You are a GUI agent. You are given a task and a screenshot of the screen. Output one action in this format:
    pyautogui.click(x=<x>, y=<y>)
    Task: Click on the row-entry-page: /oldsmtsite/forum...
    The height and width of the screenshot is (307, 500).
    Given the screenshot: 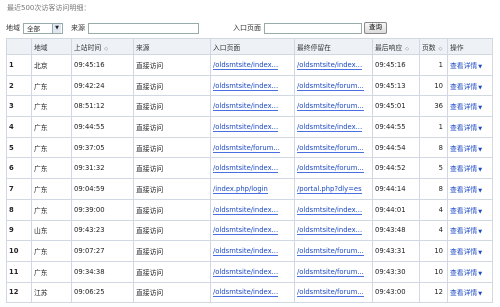 What is the action you would take?
    pyautogui.click(x=252, y=147)
    